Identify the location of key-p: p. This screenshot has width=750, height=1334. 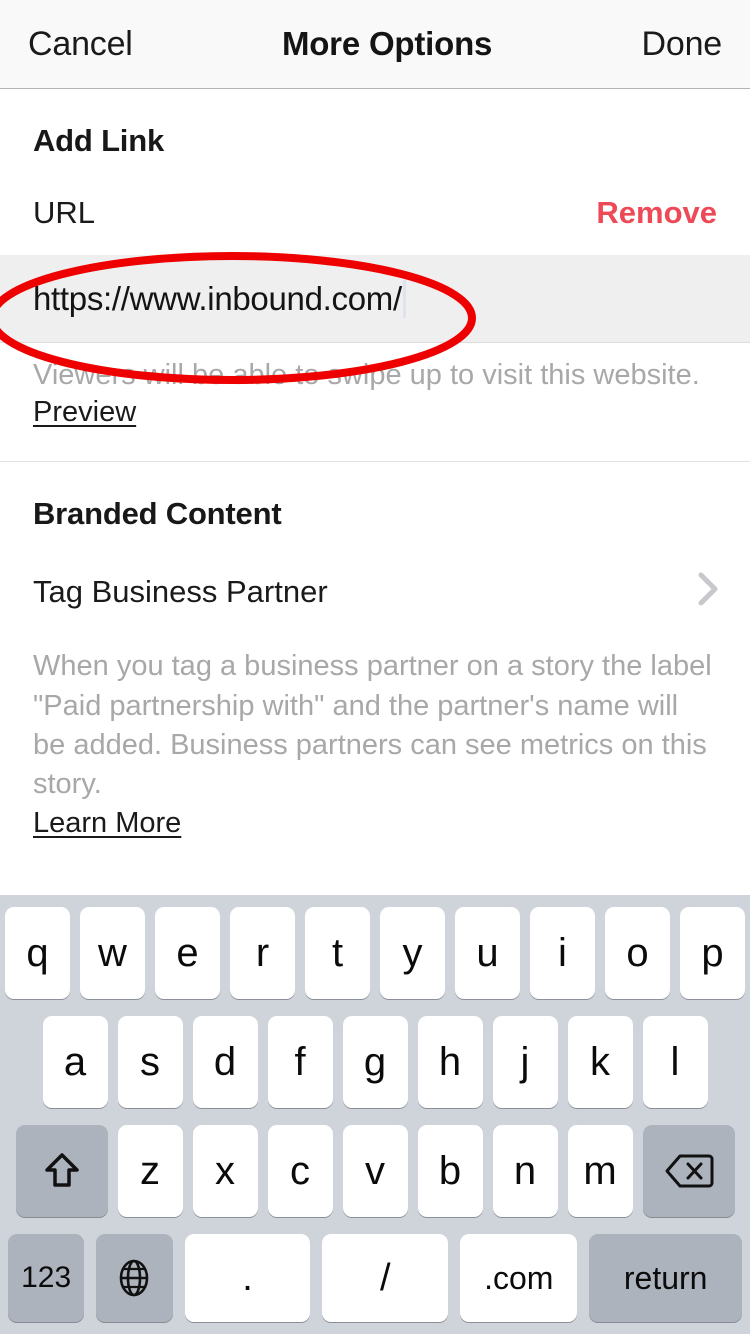
(712, 953).